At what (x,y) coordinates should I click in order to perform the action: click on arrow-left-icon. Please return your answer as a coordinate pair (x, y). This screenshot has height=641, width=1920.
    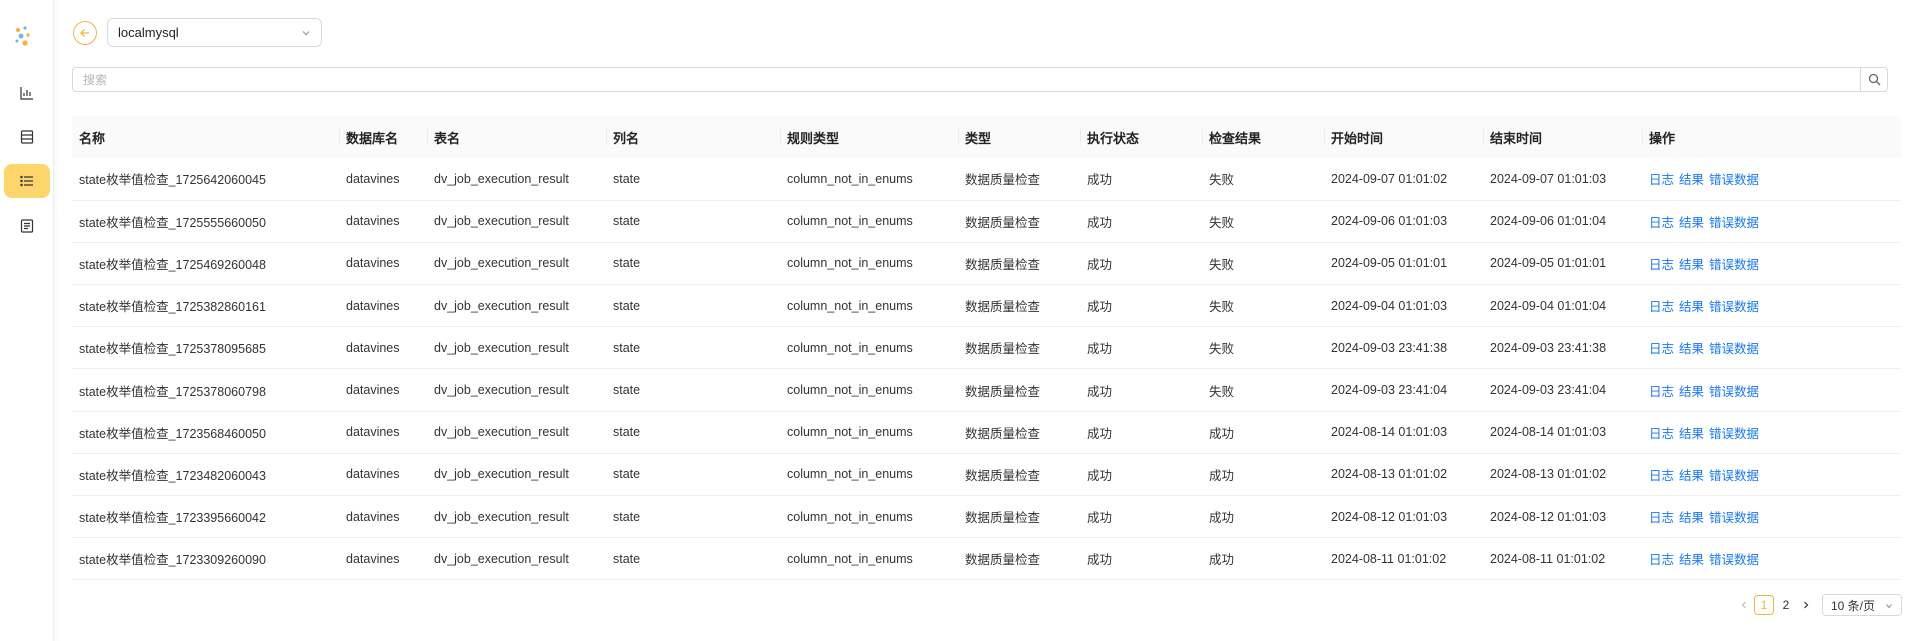
    Looking at the image, I should click on (84, 33).